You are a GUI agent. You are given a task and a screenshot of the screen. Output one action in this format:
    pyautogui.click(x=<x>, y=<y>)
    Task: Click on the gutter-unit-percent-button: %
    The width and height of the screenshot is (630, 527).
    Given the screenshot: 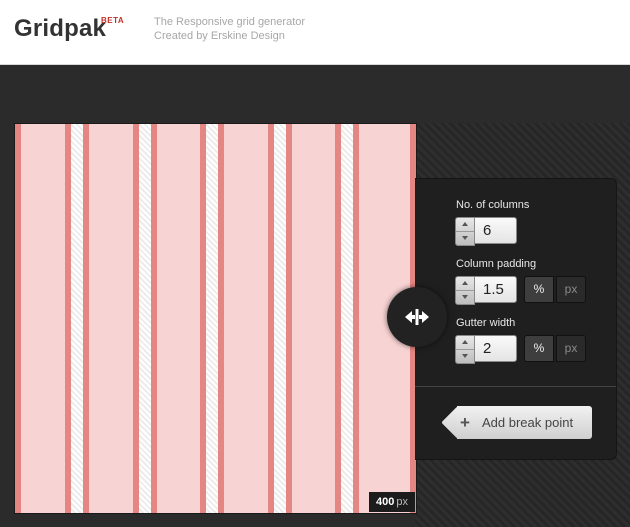 What is the action you would take?
    pyautogui.click(x=539, y=348)
    